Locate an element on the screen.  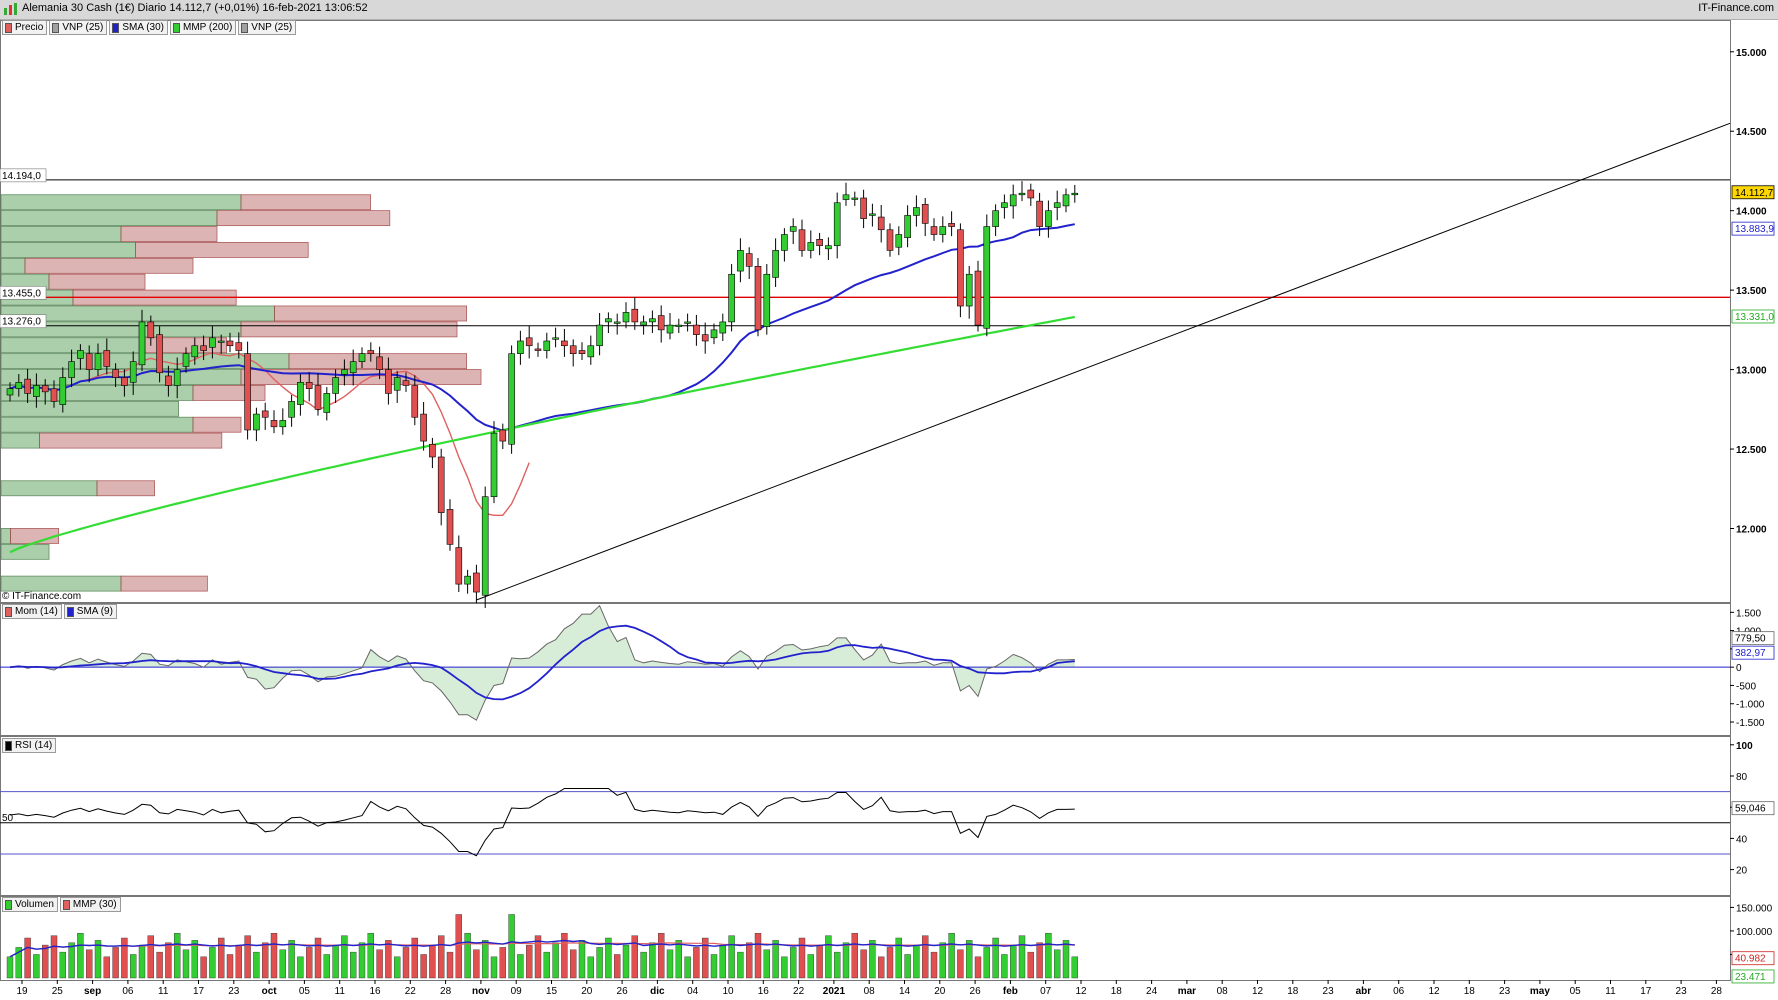
legend-price-2: SMA (30) is located at coordinates (138, 27).